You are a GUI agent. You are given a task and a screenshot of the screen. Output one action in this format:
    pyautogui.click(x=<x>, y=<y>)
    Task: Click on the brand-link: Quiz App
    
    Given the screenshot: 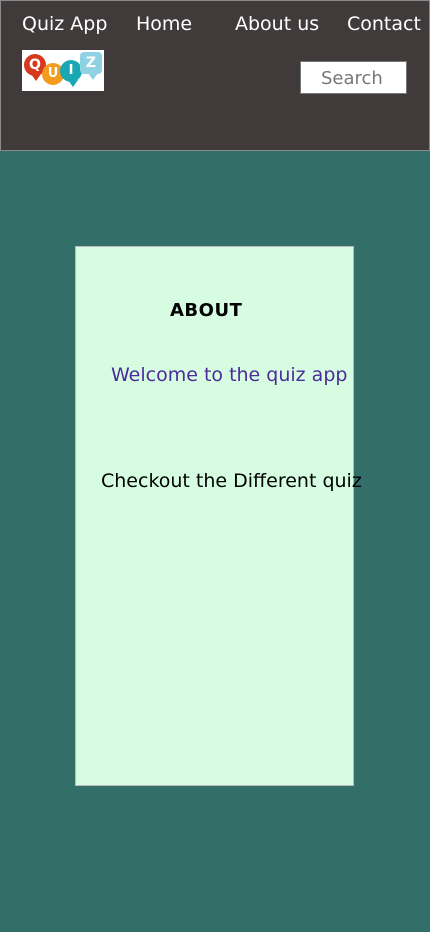 What is the action you would take?
    pyautogui.click(x=64, y=24)
    